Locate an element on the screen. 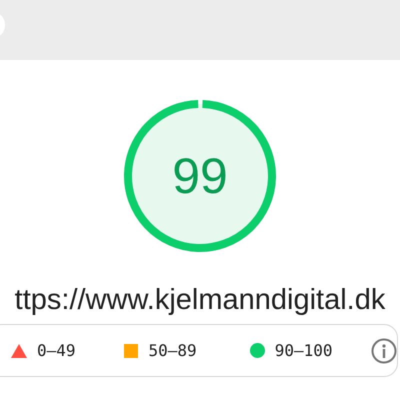  score-value: 99 is located at coordinates (200, 176).